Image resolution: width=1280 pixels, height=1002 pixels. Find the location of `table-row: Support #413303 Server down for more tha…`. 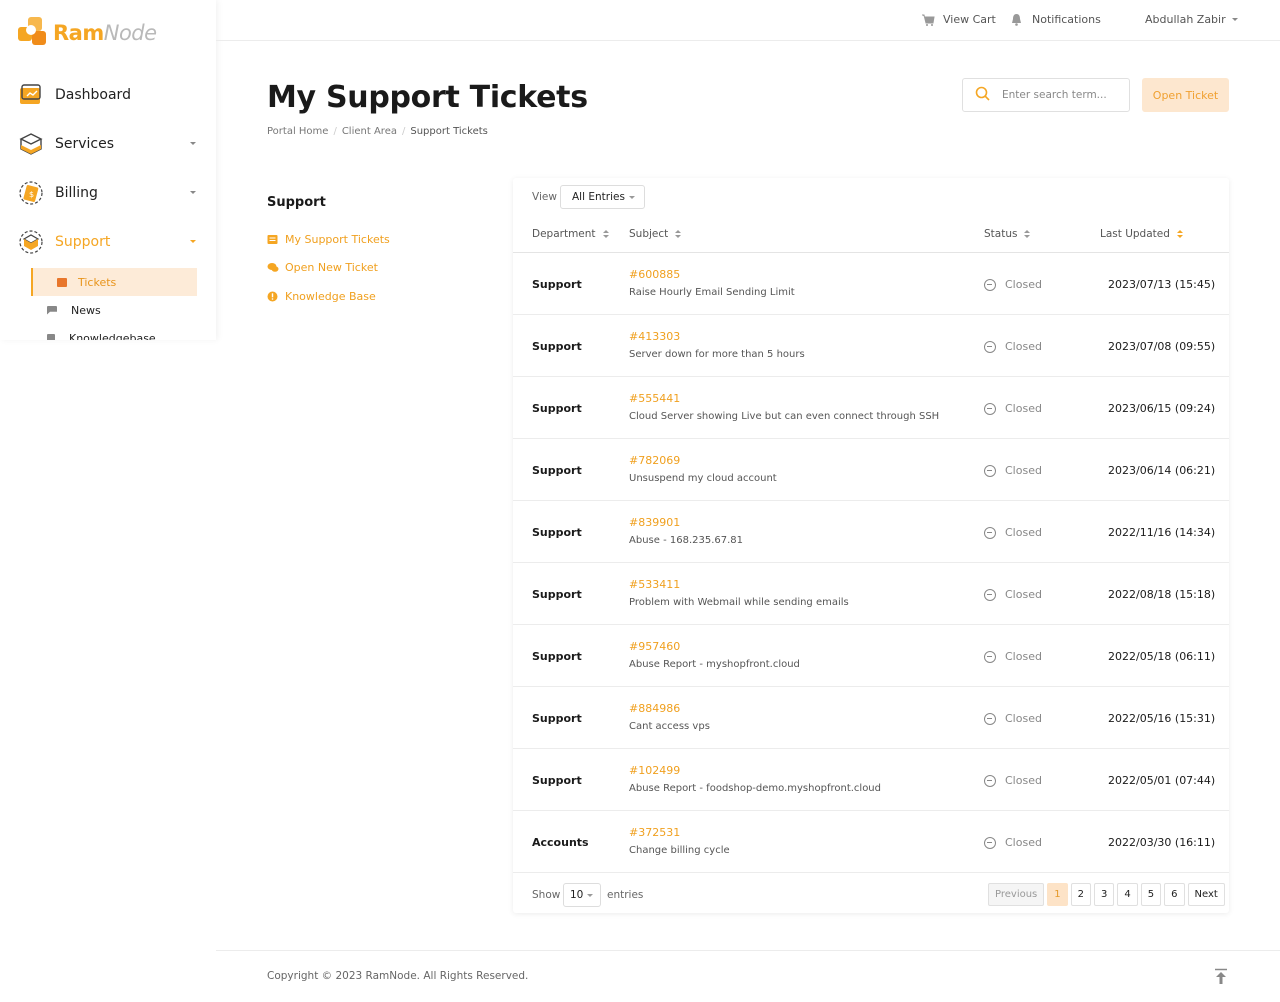

table-row: Support #413303 Server down for more tha… is located at coordinates (871, 346).